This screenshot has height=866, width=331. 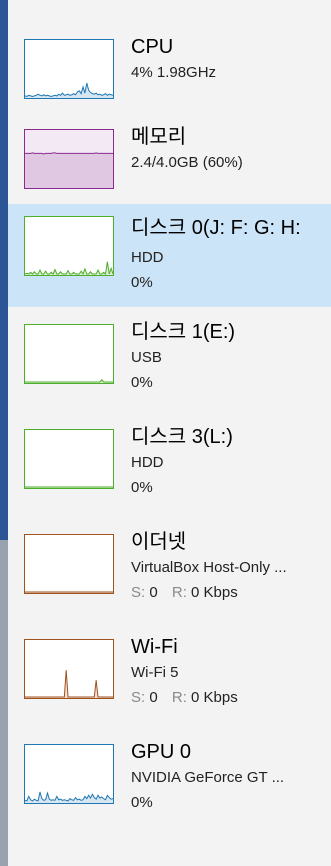 I want to click on perf-item-adapter: Wi-Fi 5, so click(x=155, y=672).